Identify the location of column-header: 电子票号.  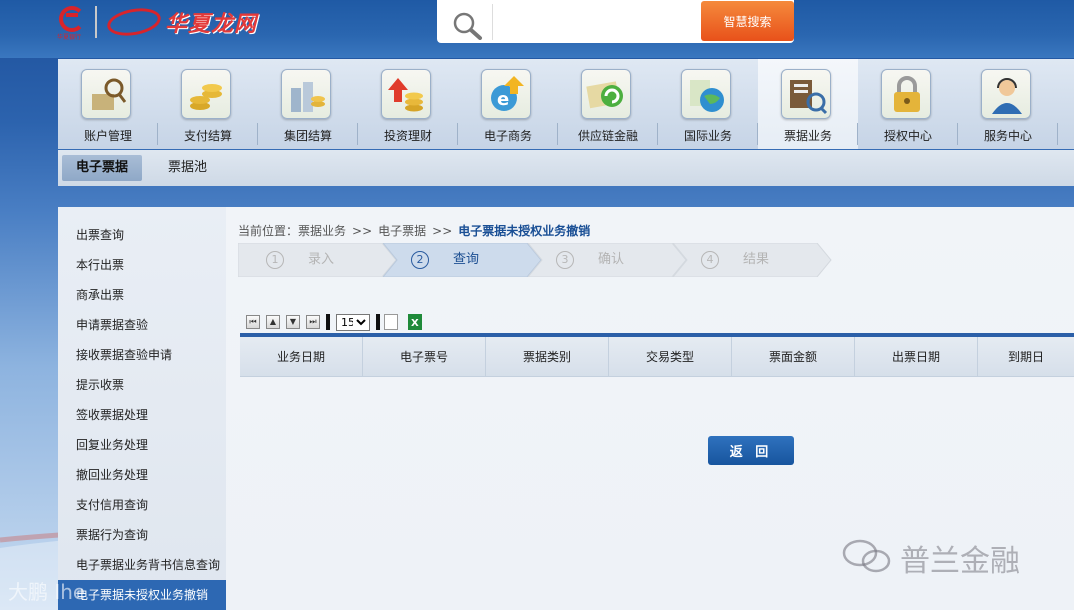
(424, 356).